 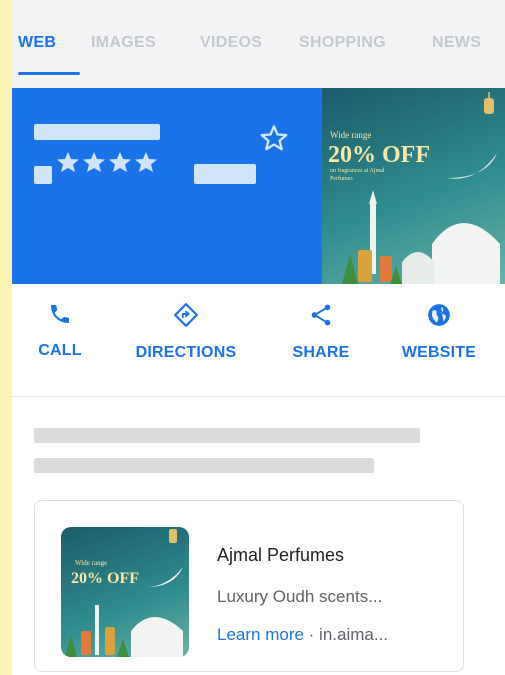 I want to click on banner-line-1: Wide range, so click(x=351, y=135).